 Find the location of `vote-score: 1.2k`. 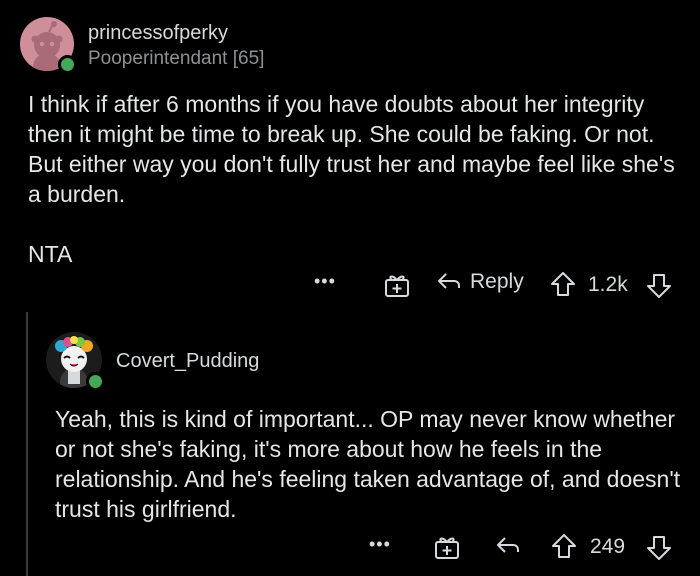

vote-score: 1.2k is located at coordinates (608, 284).